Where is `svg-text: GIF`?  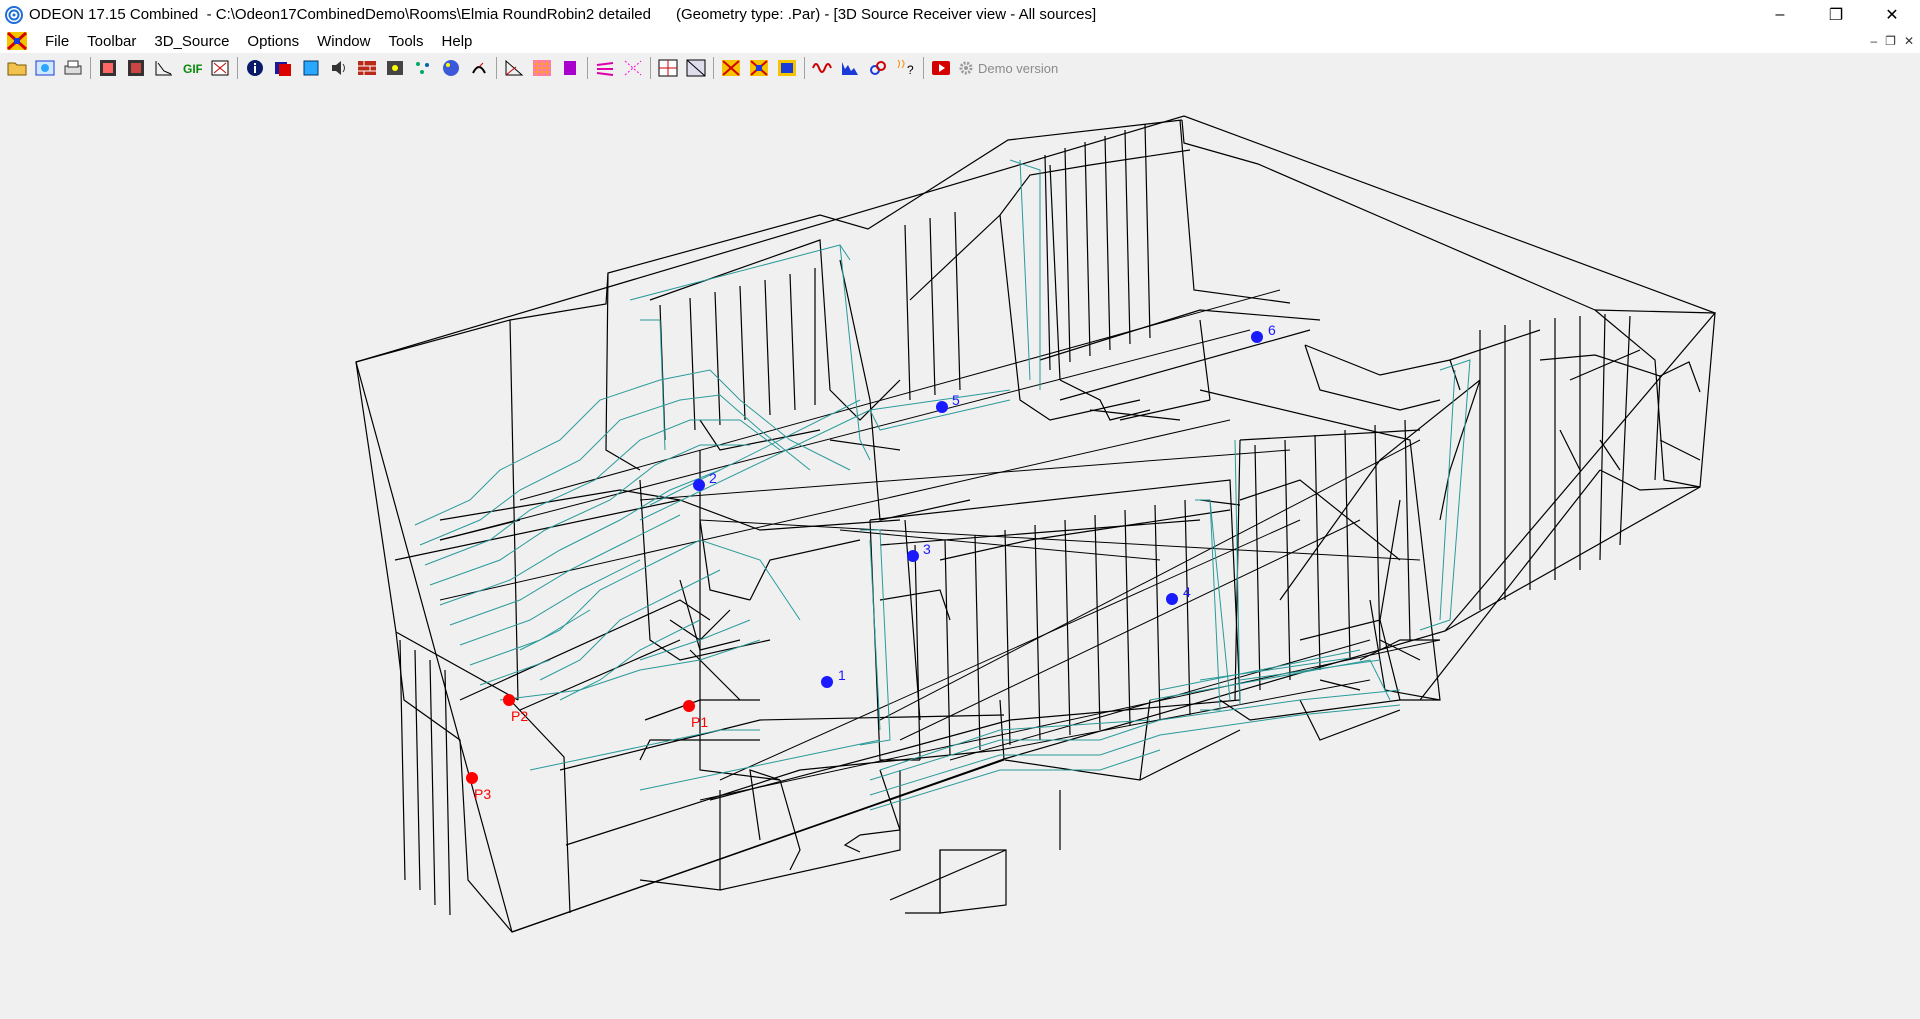
svg-text: GIF is located at coordinates (192, 69).